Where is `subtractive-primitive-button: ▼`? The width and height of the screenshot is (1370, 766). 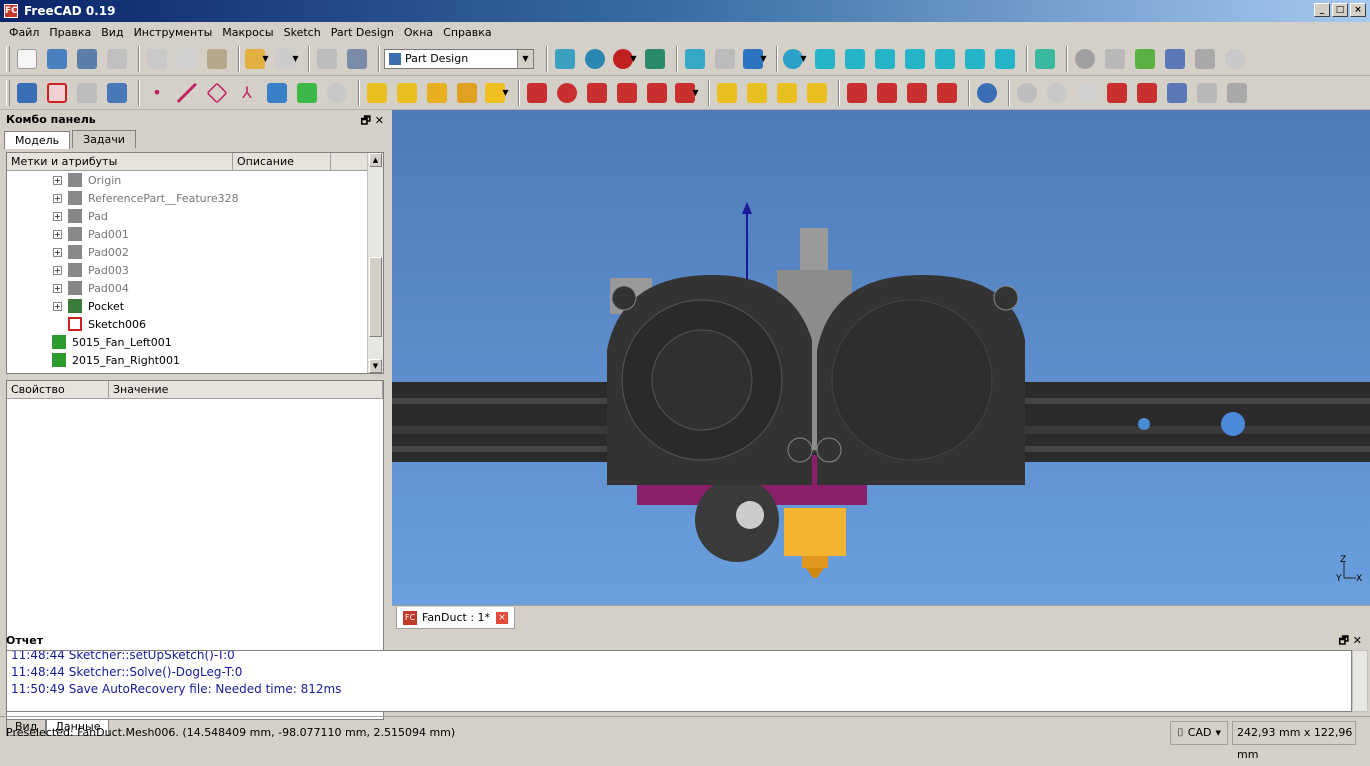
subtractive-primitive-button: ▼ is located at coordinates (687, 93).